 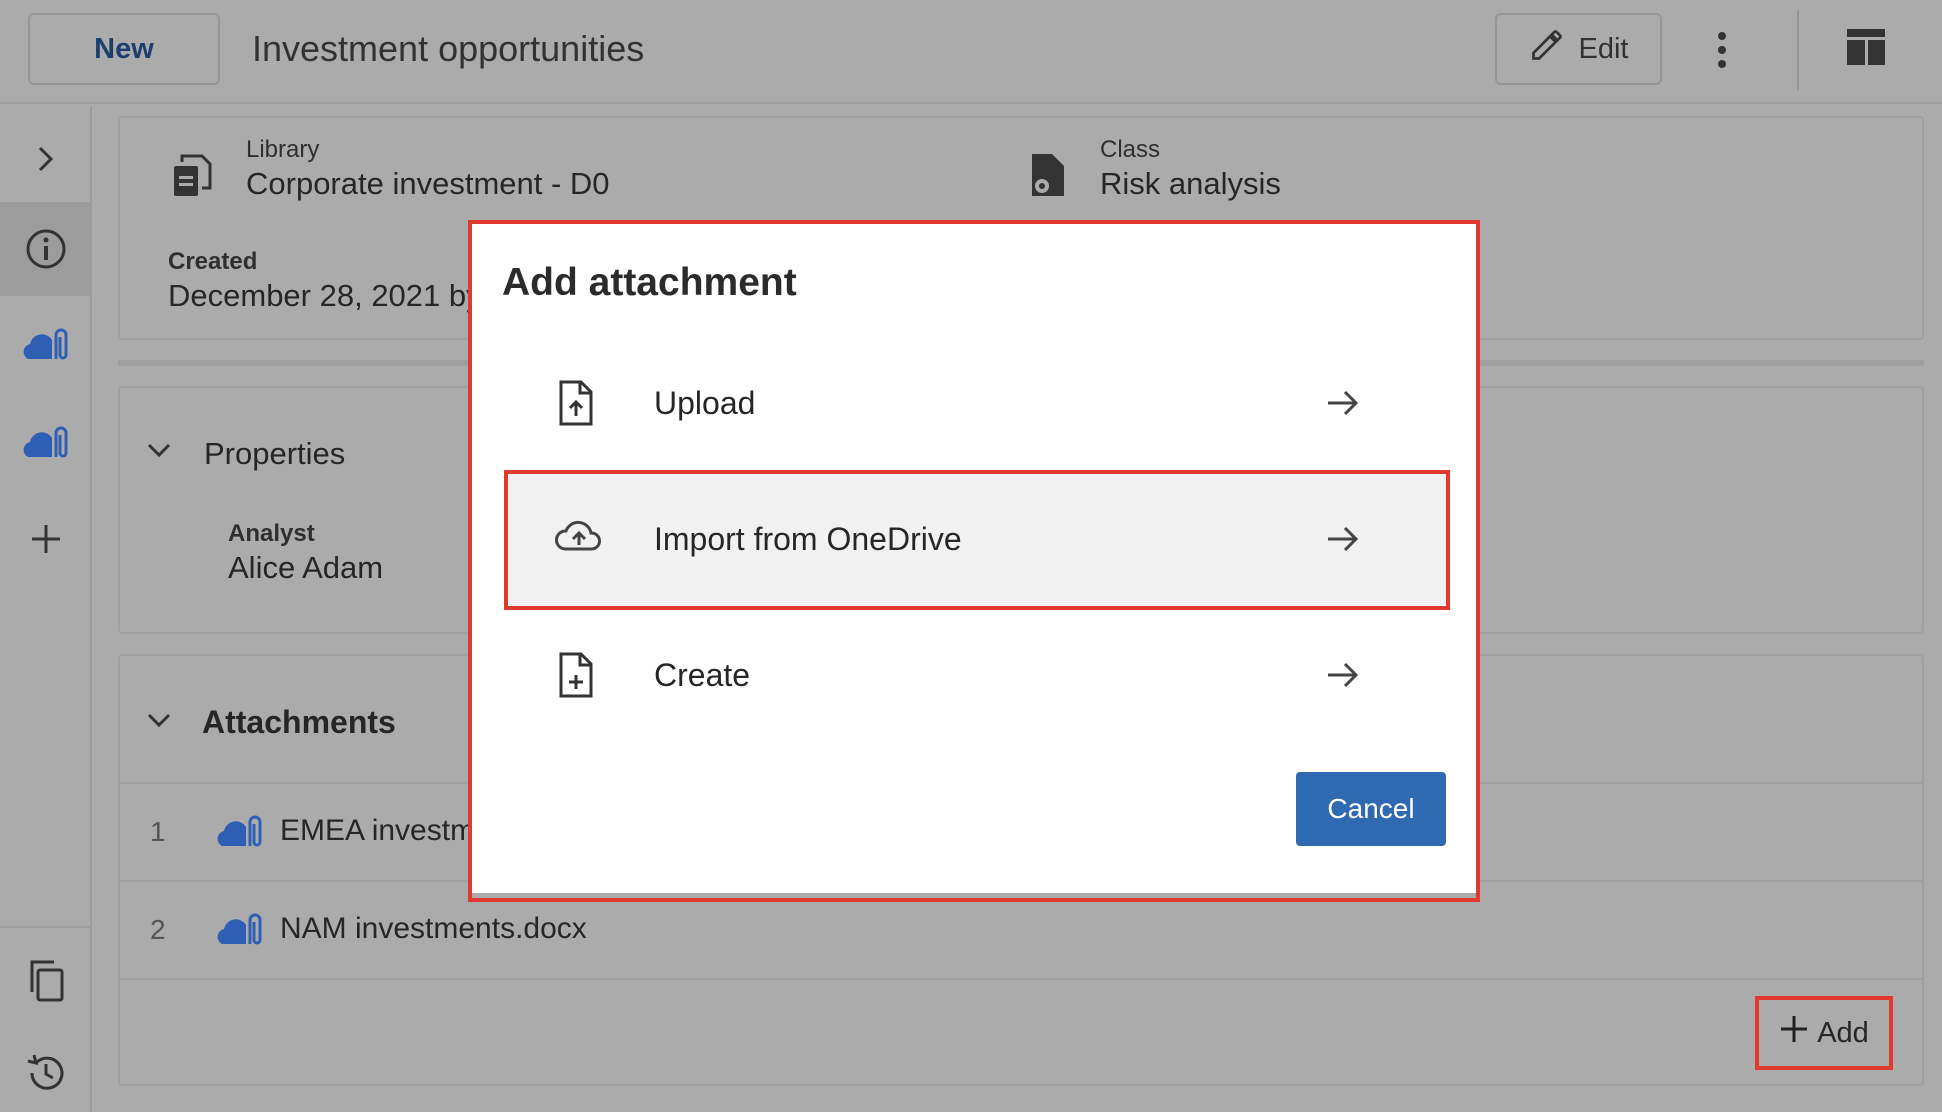 I want to click on class-label: Class, so click(x=1130, y=149).